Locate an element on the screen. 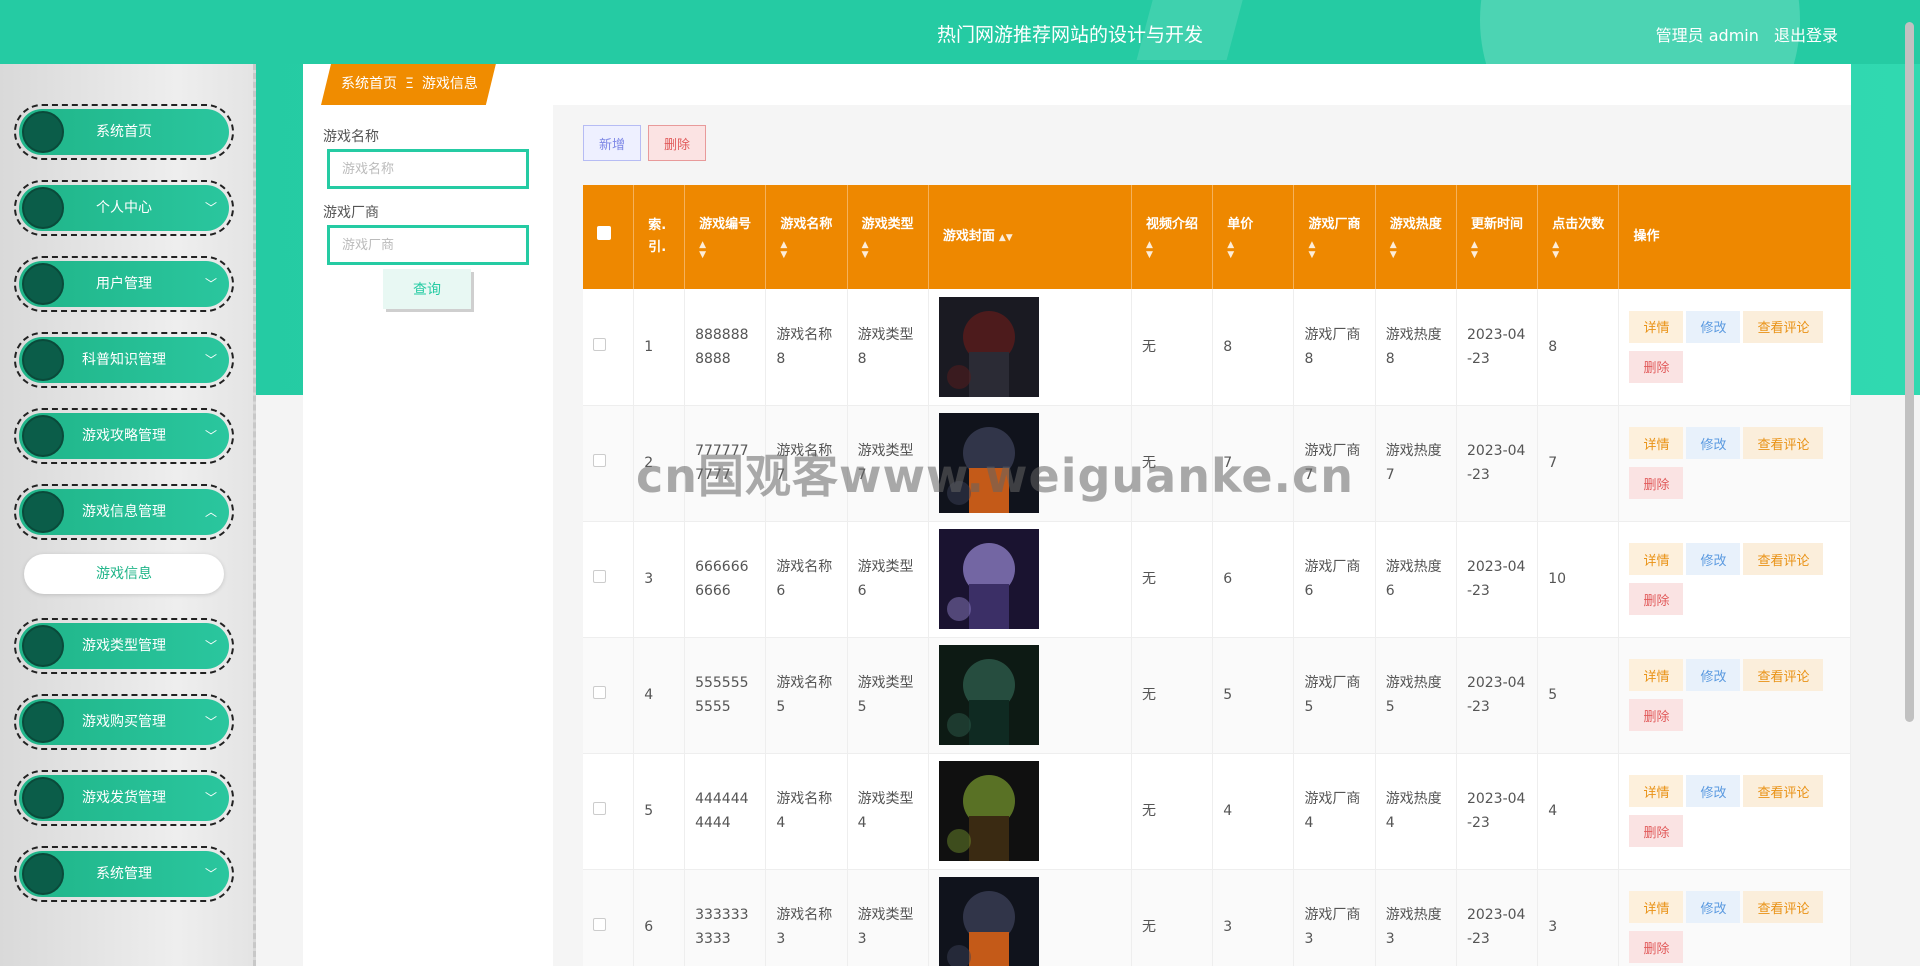 Image resolution: width=1920 pixels, height=966 pixels. game-name-input is located at coordinates (428, 169).